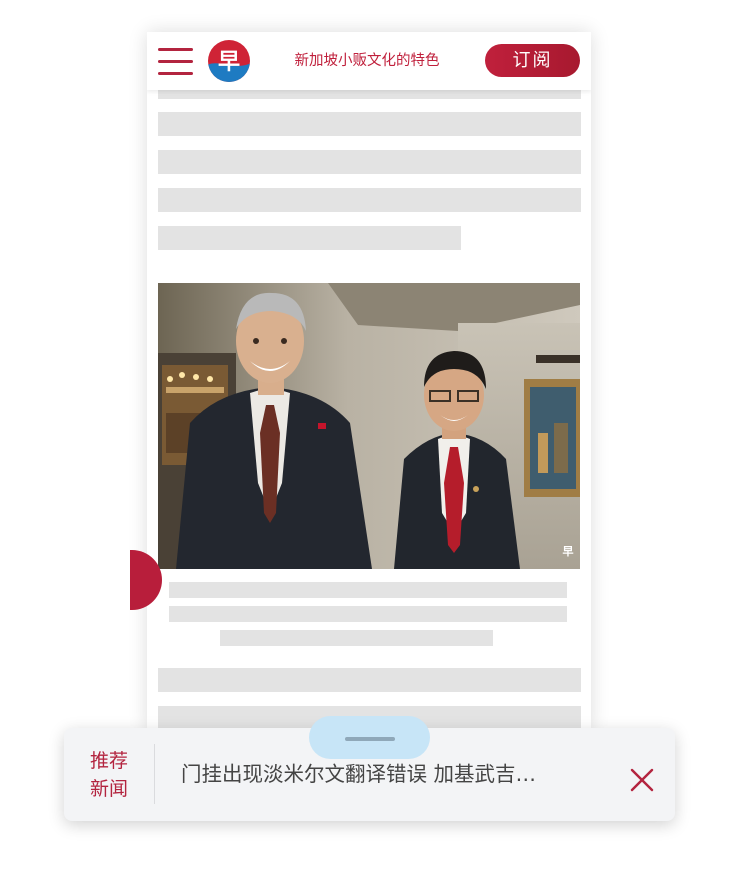 Image resolution: width=740 pixels, height=870 pixels. What do you see at coordinates (109, 775) in the screenshot?
I see `recommend-label: 推荐 新闻` at bounding box center [109, 775].